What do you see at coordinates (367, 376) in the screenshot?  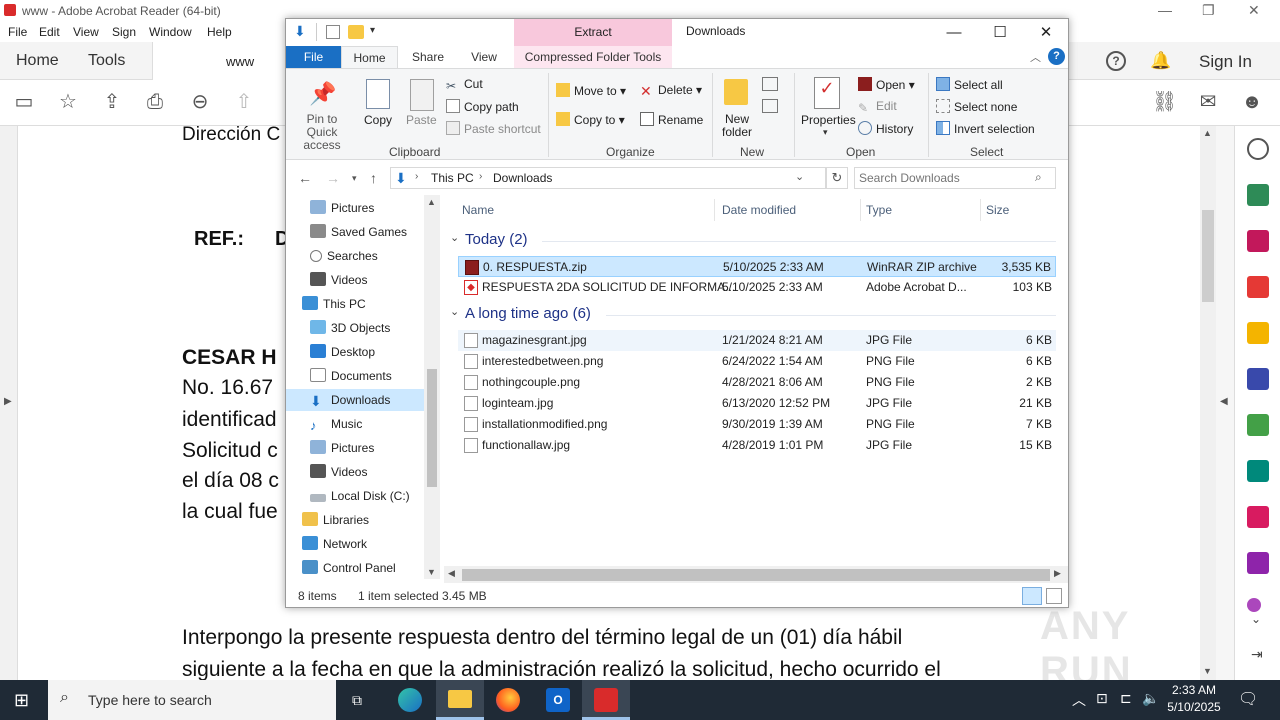 I see `nav-item-documents: Documents` at bounding box center [367, 376].